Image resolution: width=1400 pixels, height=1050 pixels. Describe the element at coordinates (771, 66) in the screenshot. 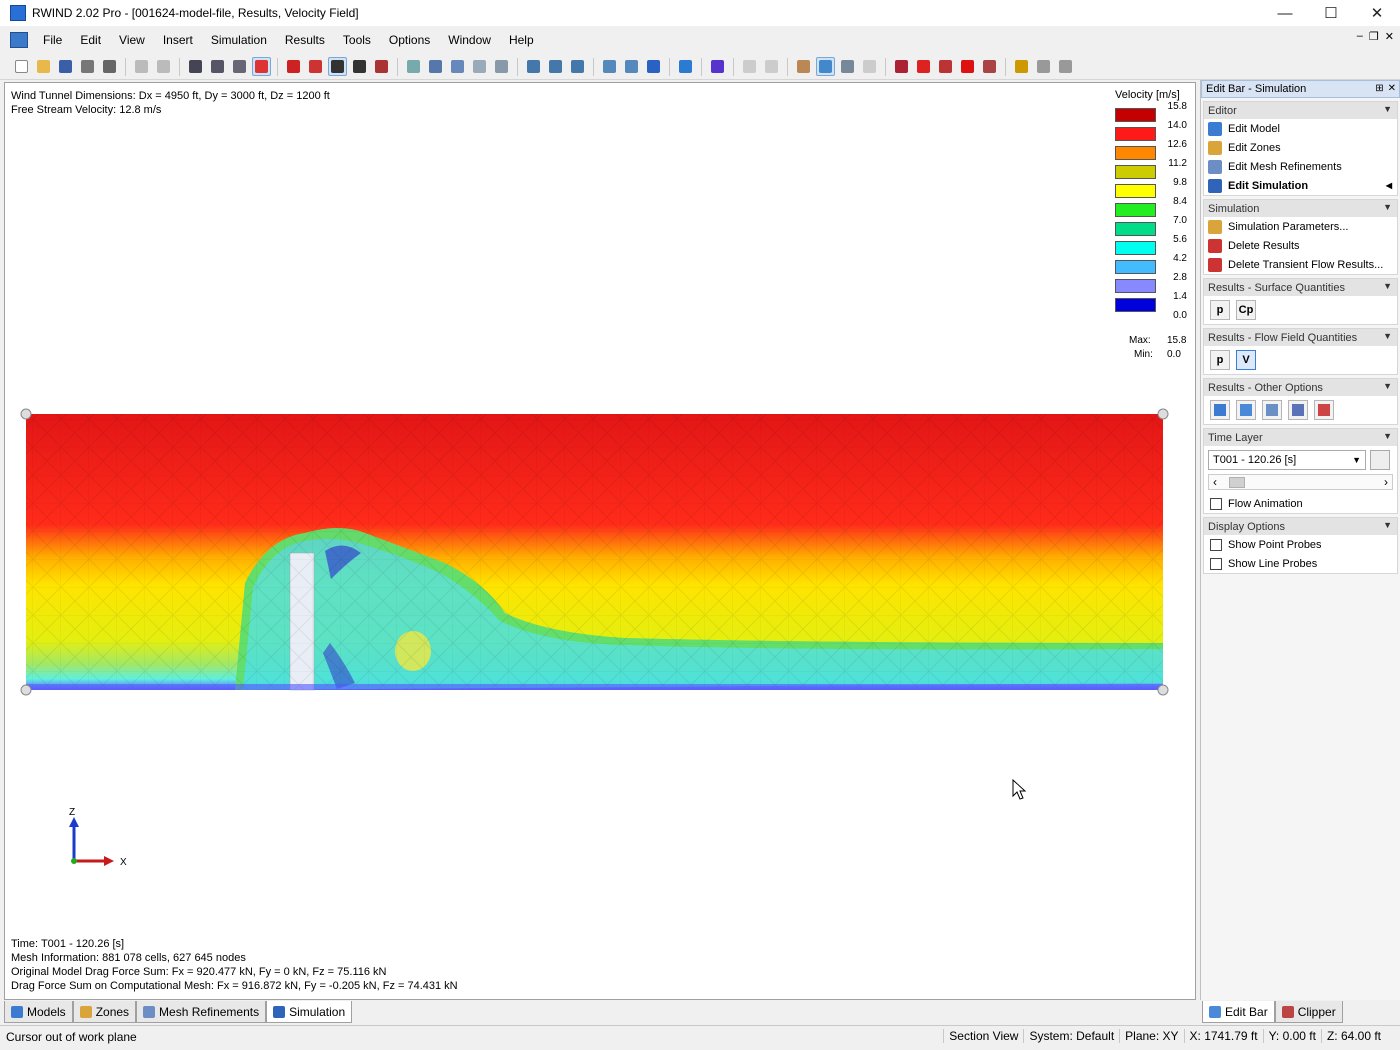

I see `layers-icon` at that location.